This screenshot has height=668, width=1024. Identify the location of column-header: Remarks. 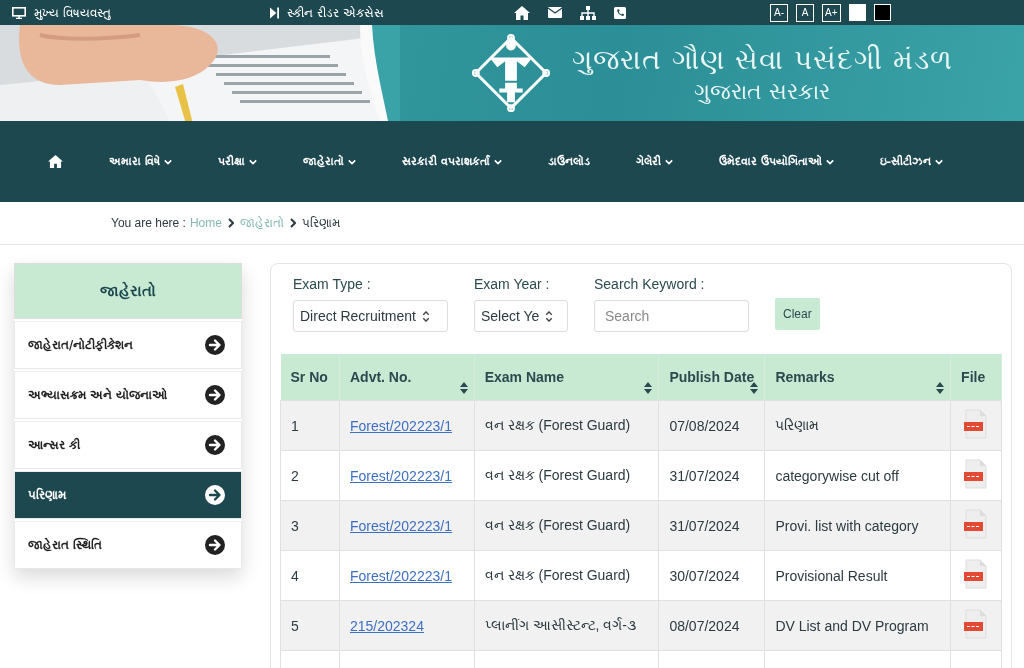
(857, 377).